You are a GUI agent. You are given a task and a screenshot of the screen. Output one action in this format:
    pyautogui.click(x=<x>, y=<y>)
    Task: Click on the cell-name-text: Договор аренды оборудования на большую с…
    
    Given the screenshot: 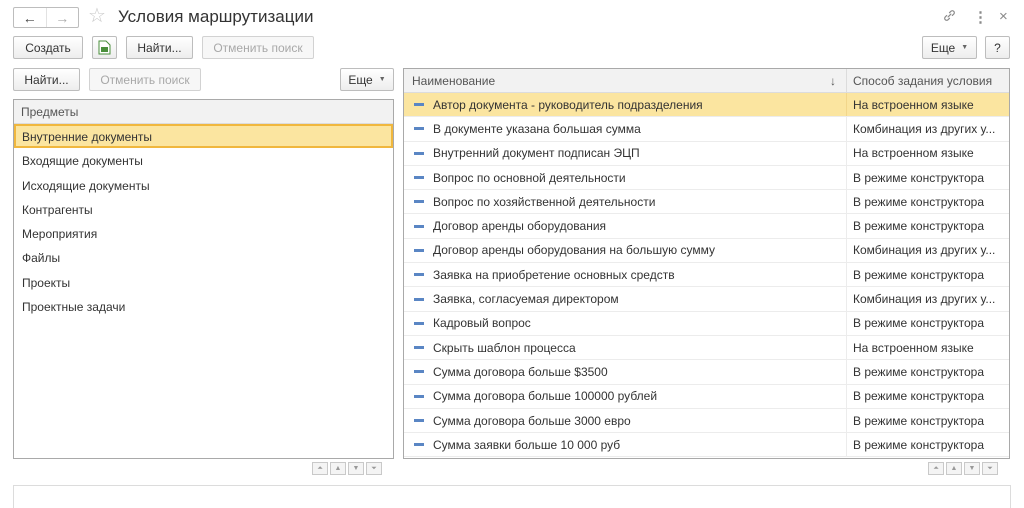 What is the action you would take?
    pyautogui.click(x=574, y=250)
    